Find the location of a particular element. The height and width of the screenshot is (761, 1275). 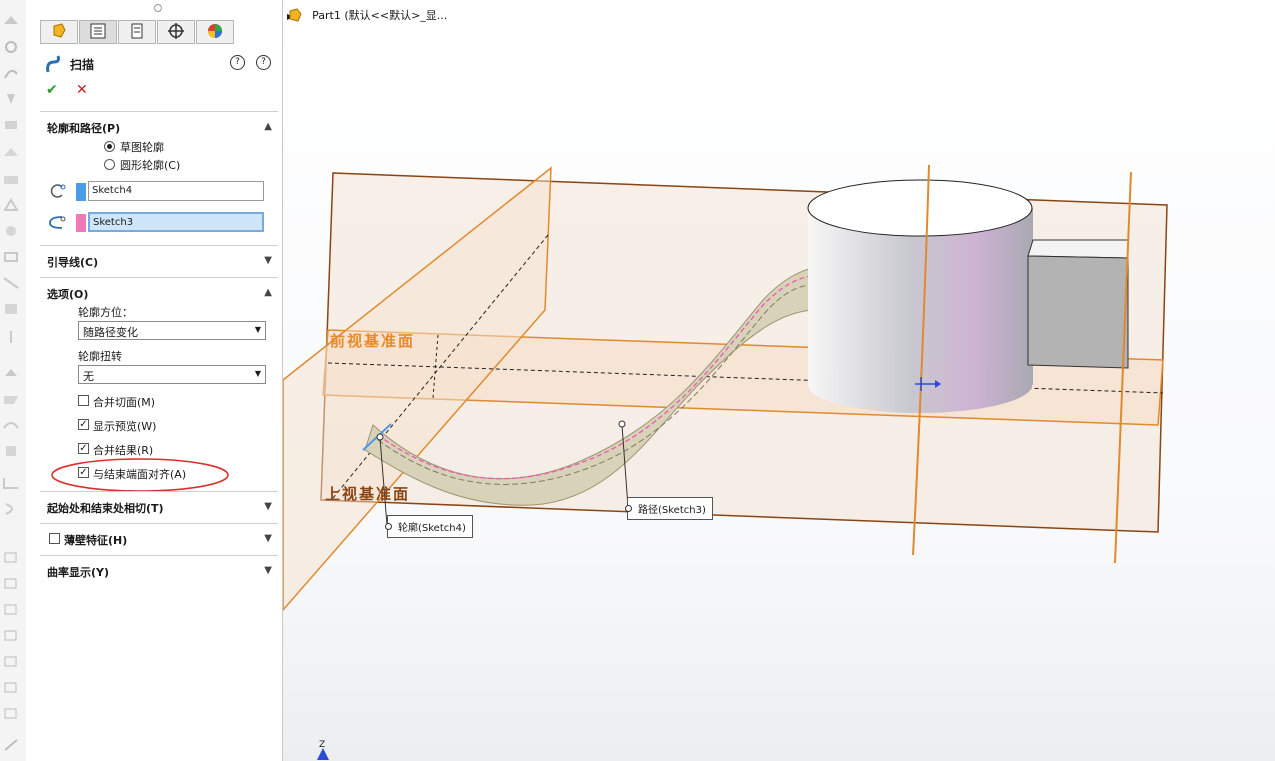

triad-icon is located at coordinates (323, 754).